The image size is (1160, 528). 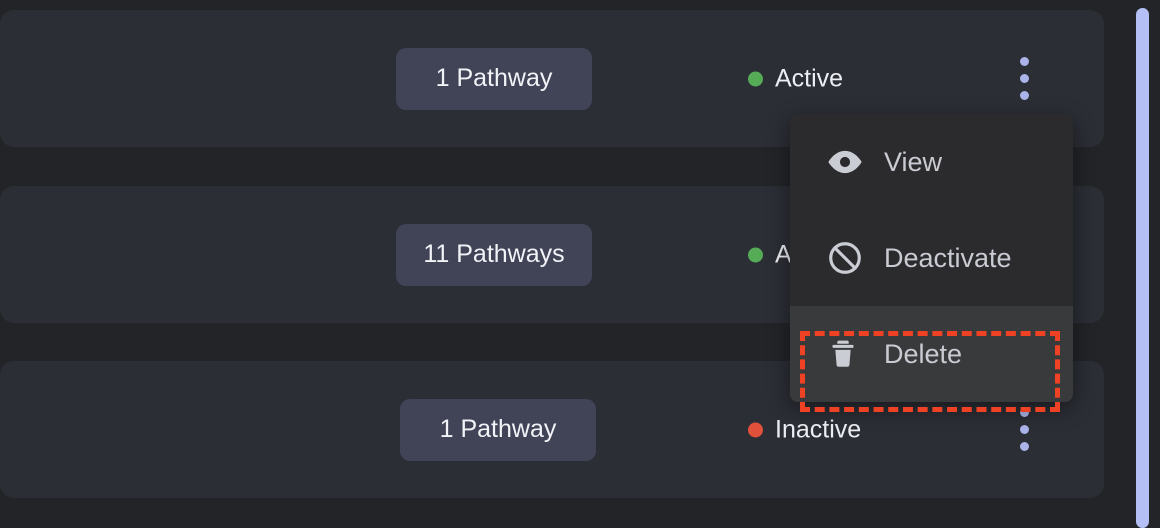 I want to click on context-menu: View Deactivate Delete, so click(x=931, y=258).